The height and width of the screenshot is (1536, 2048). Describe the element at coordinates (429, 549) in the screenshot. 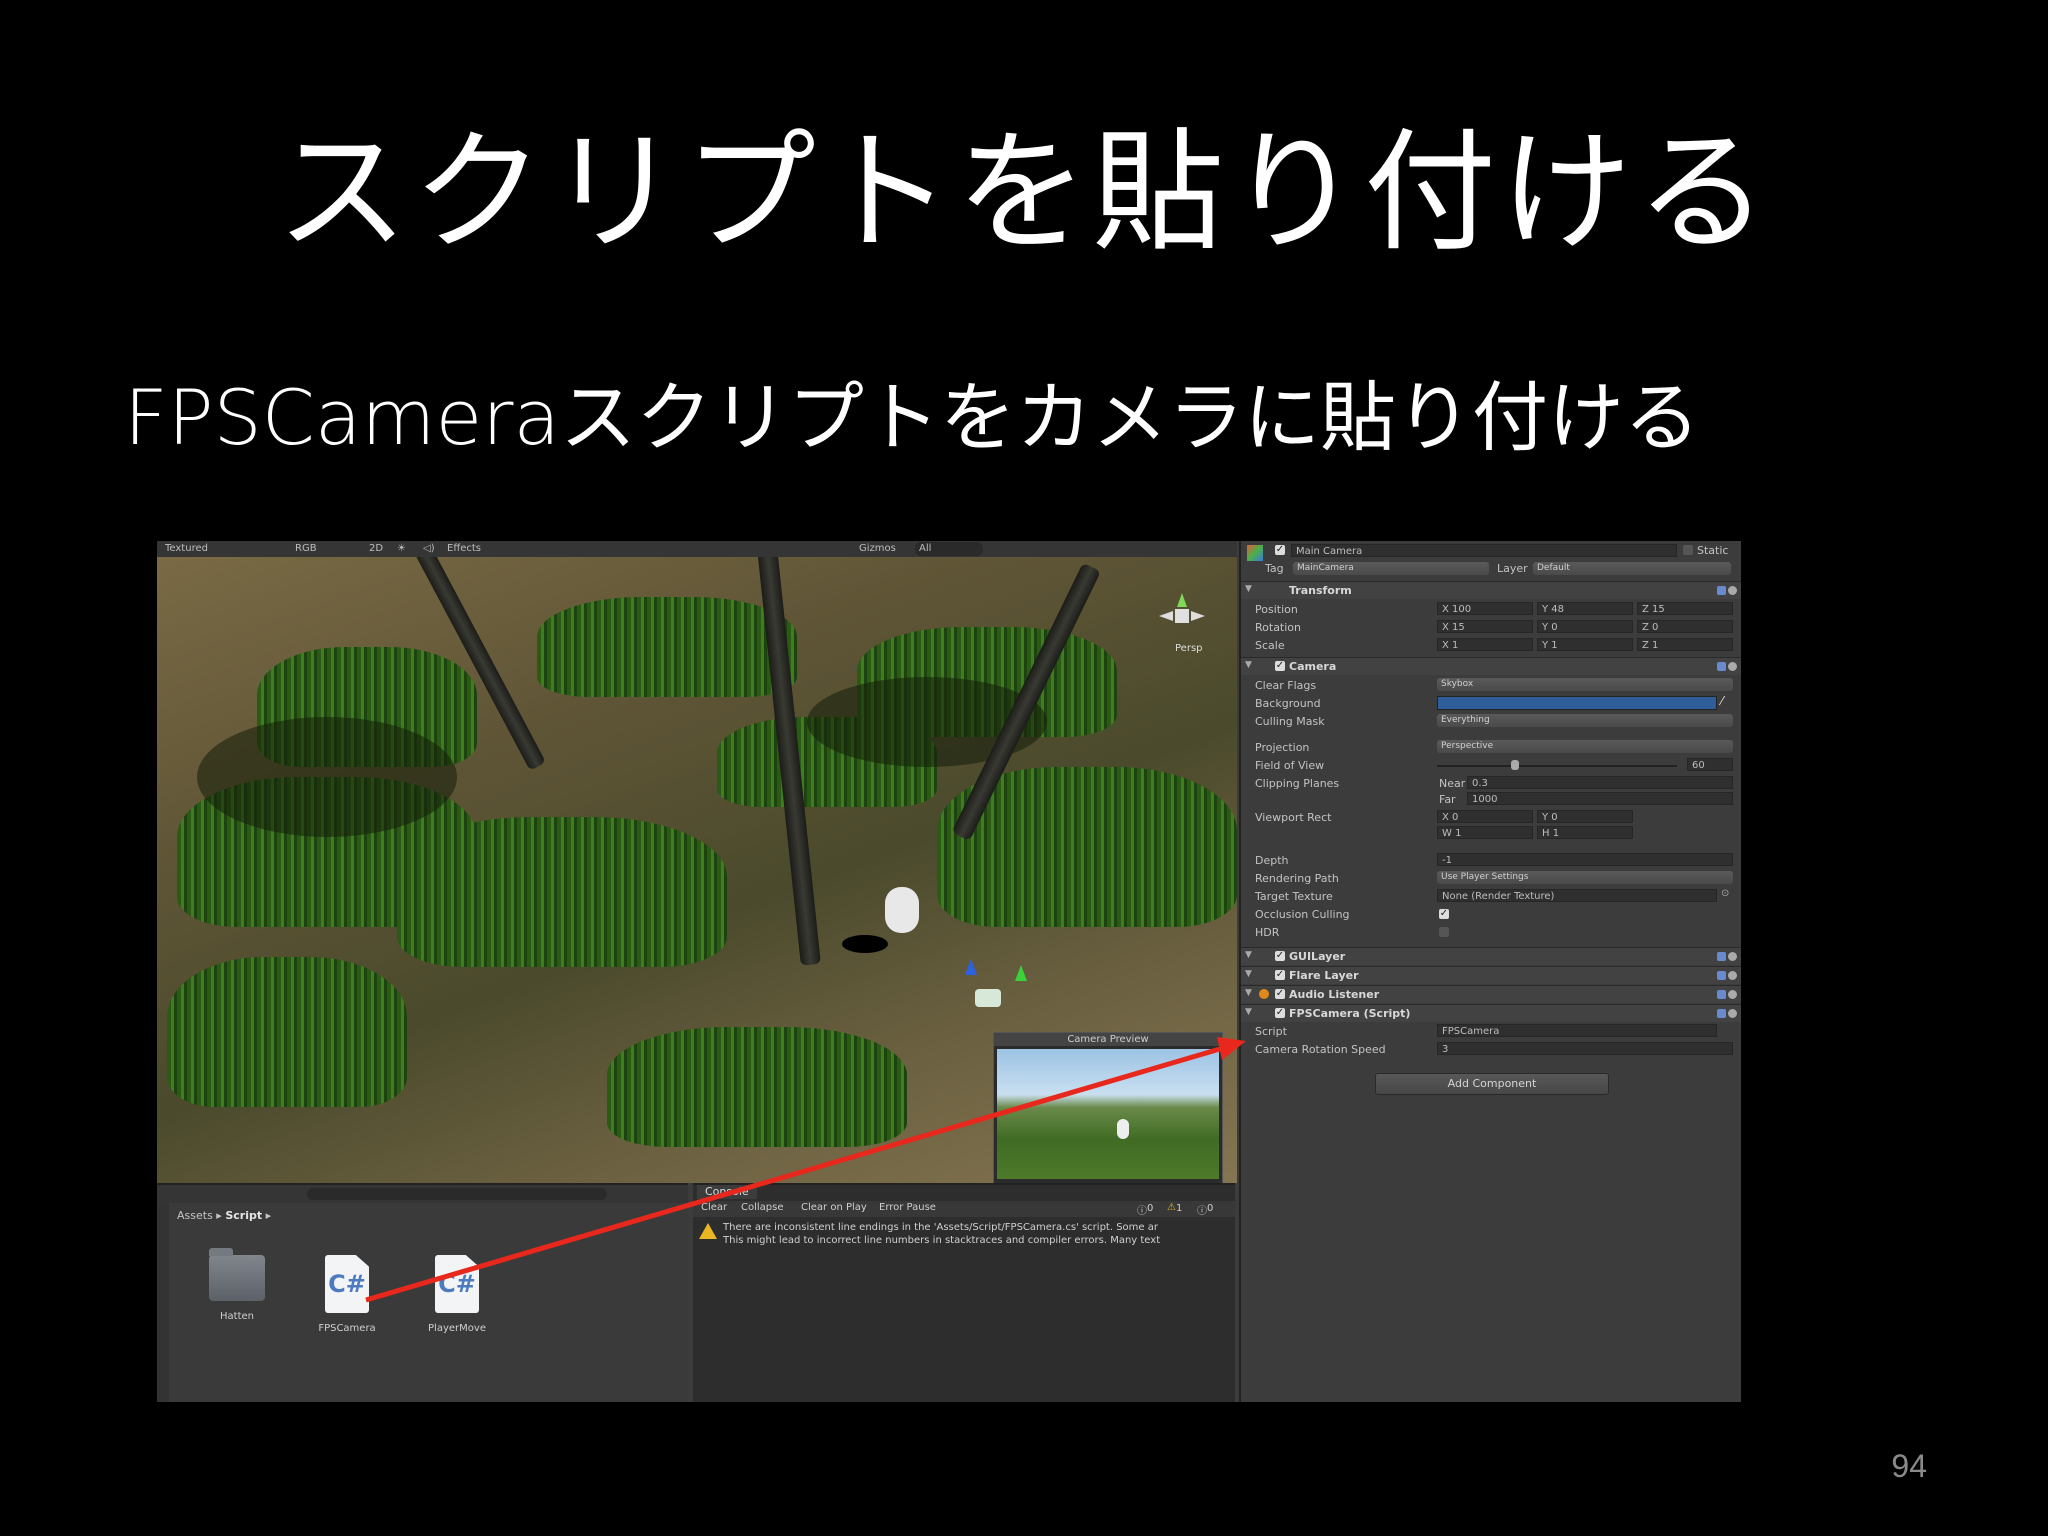

I see `audio-icon: ◁)` at that location.